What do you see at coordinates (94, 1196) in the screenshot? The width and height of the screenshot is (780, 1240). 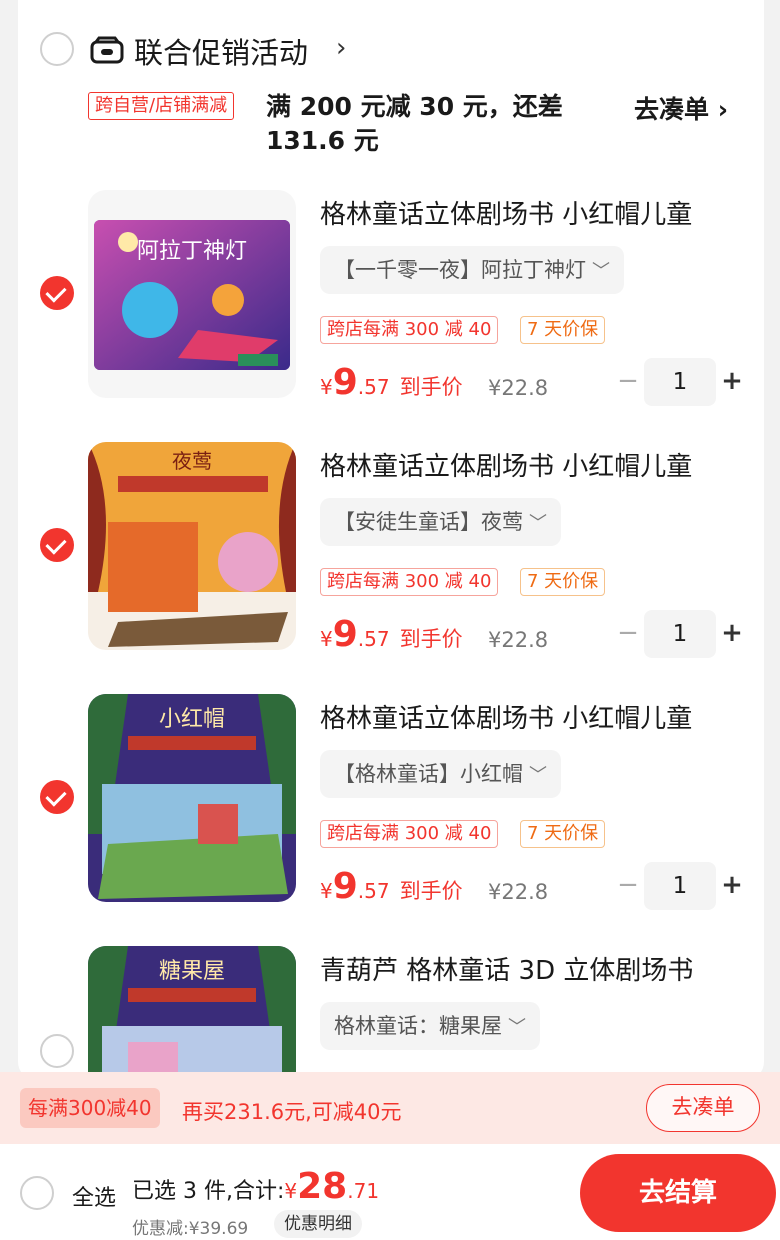 I see `select-all-label: 全选` at bounding box center [94, 1196].